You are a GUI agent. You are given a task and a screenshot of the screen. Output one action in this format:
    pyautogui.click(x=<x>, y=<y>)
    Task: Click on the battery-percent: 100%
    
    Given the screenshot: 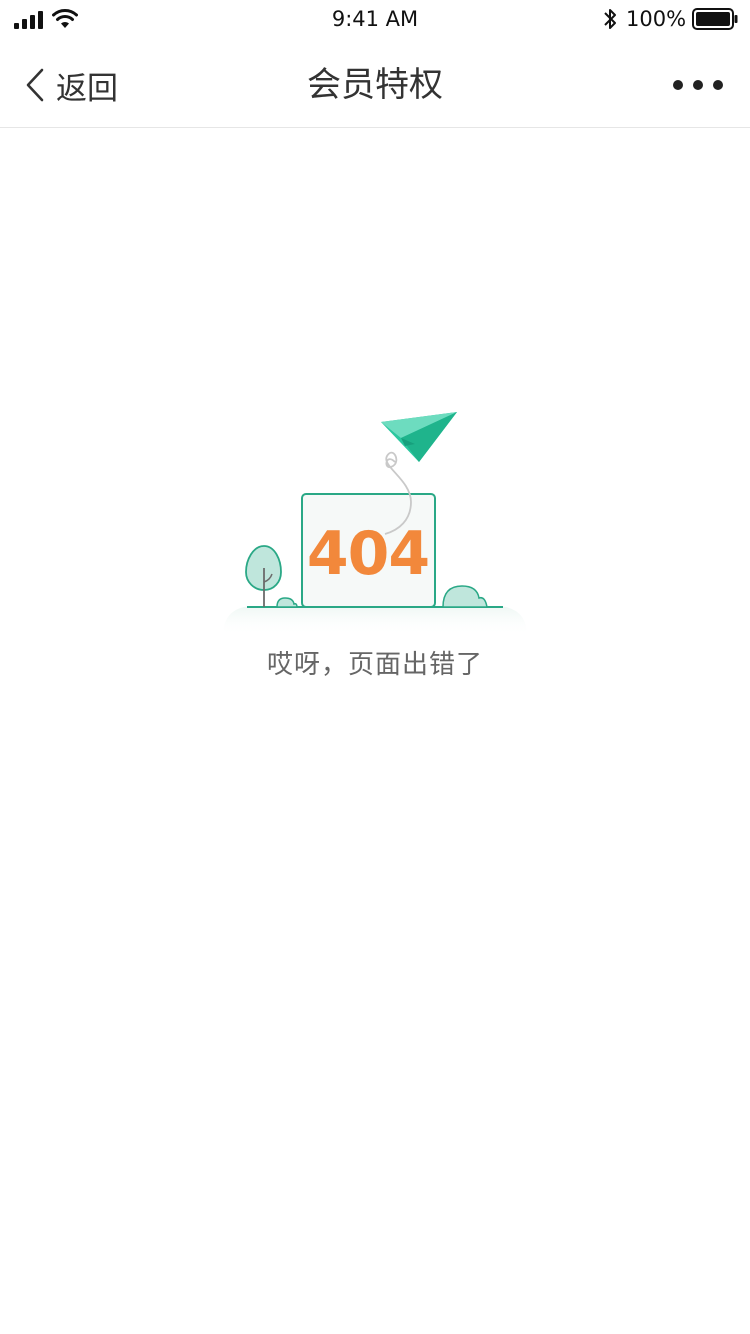 What is the action you would take?
    pyautogui.click(x=656, y=19)
    